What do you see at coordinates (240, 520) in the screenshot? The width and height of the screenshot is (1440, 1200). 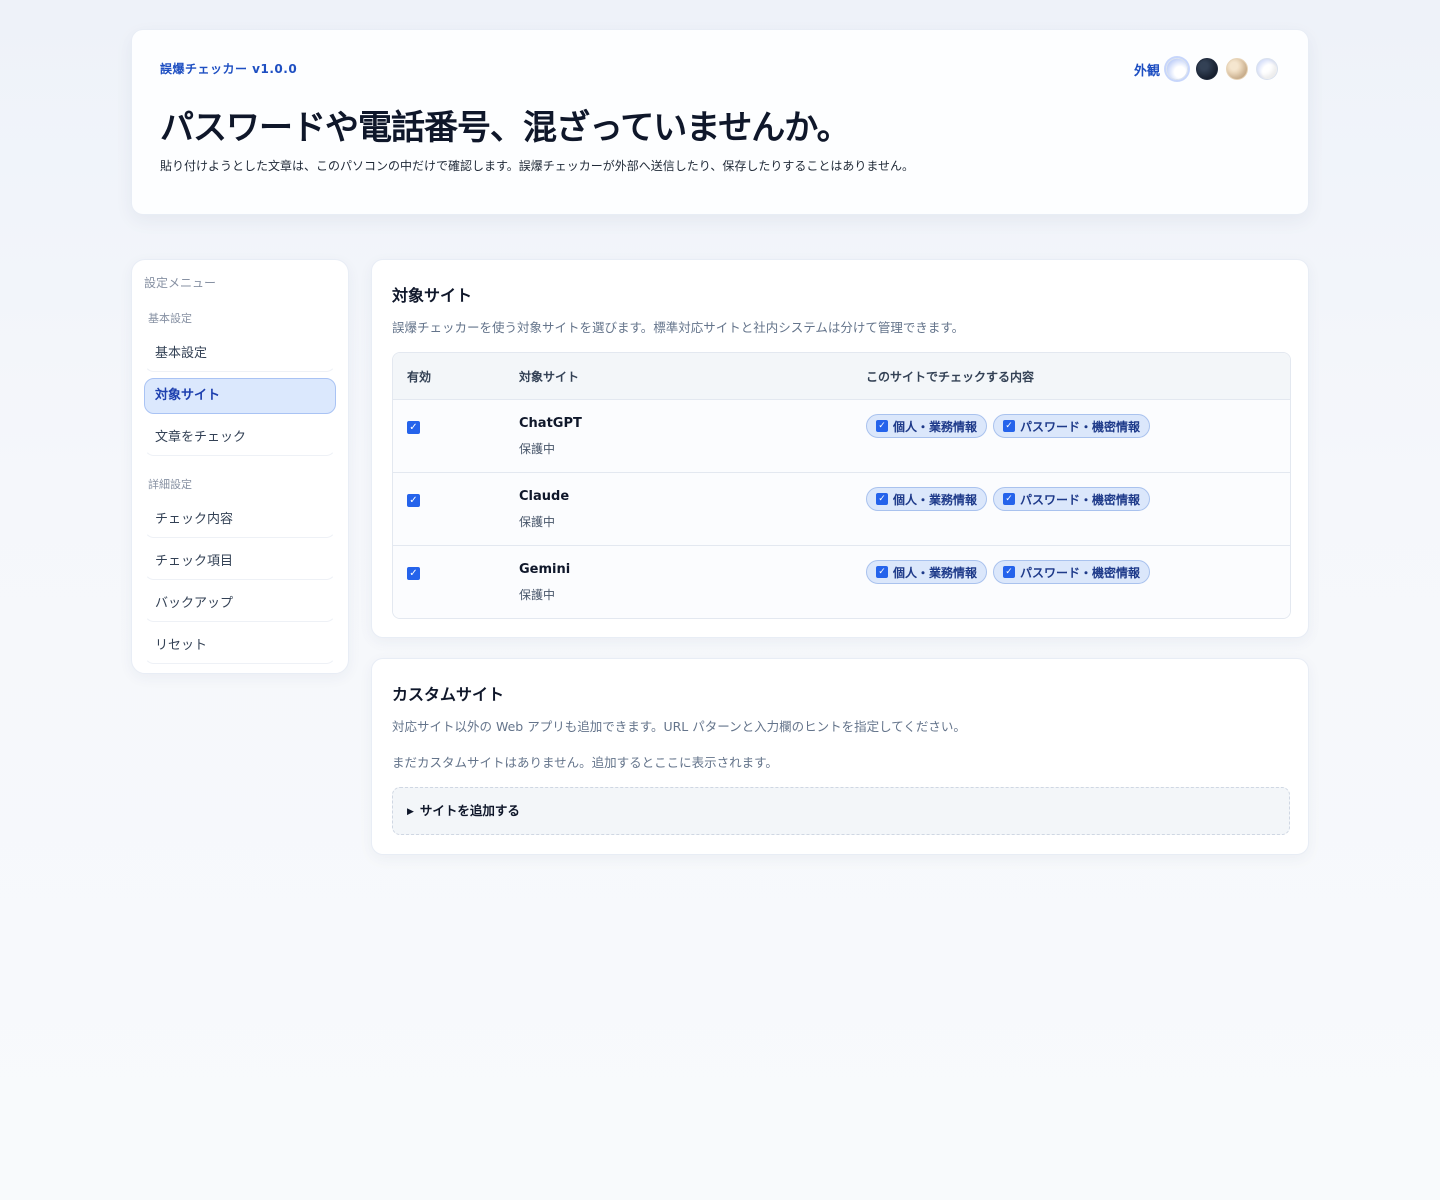 I see `sidebar-item-check-content: チェック内容` at bounding box center [240, 520].